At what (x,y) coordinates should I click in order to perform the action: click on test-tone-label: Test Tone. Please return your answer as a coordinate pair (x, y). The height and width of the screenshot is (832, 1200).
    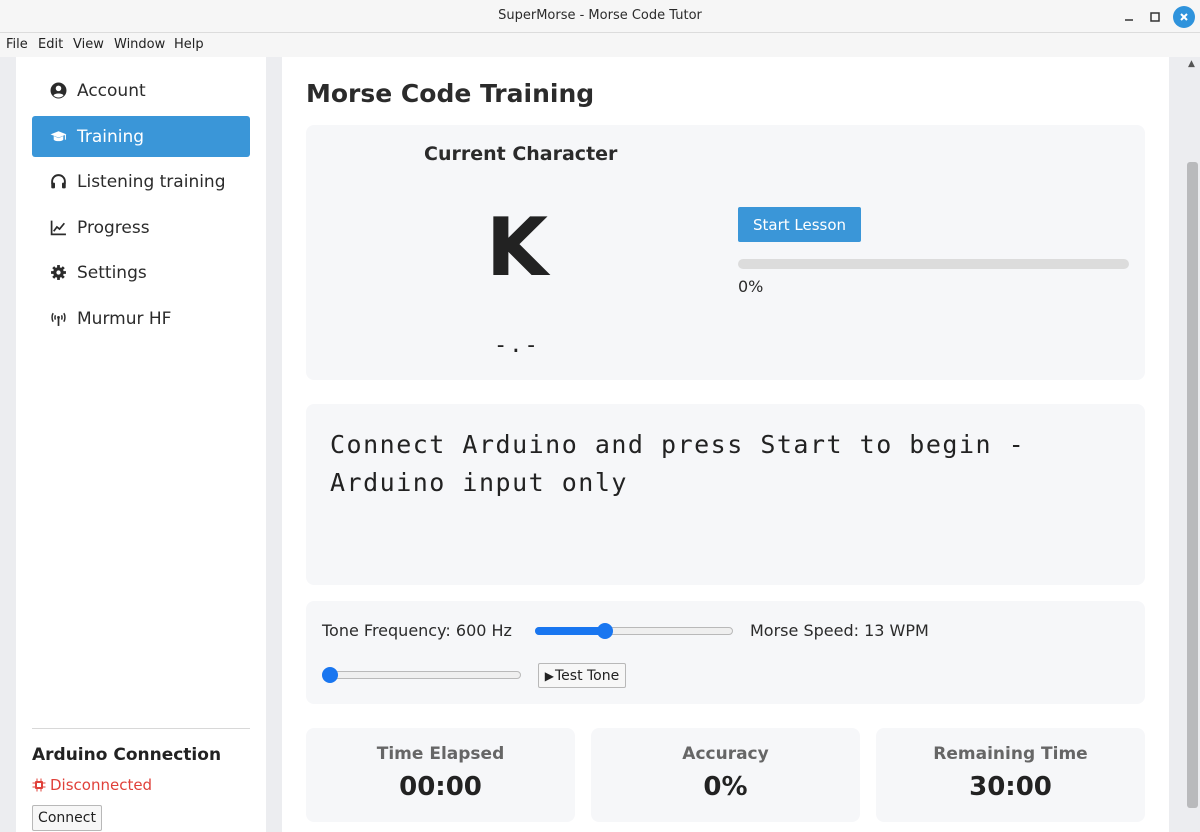
    Looking at the image, I should click on (587, 675).